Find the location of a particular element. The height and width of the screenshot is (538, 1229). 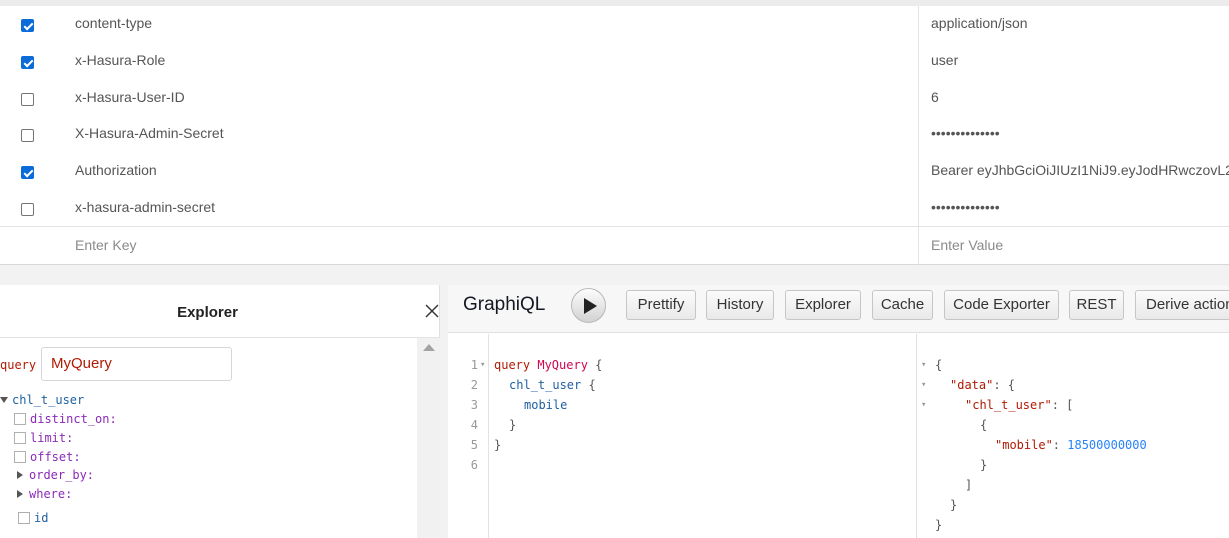

history-button: History is located at coordinates (740, 305).